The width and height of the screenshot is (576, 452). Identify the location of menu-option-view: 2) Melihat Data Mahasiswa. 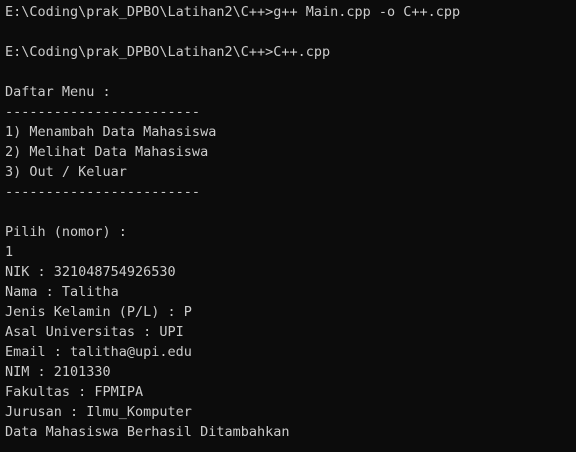
(107, 152).